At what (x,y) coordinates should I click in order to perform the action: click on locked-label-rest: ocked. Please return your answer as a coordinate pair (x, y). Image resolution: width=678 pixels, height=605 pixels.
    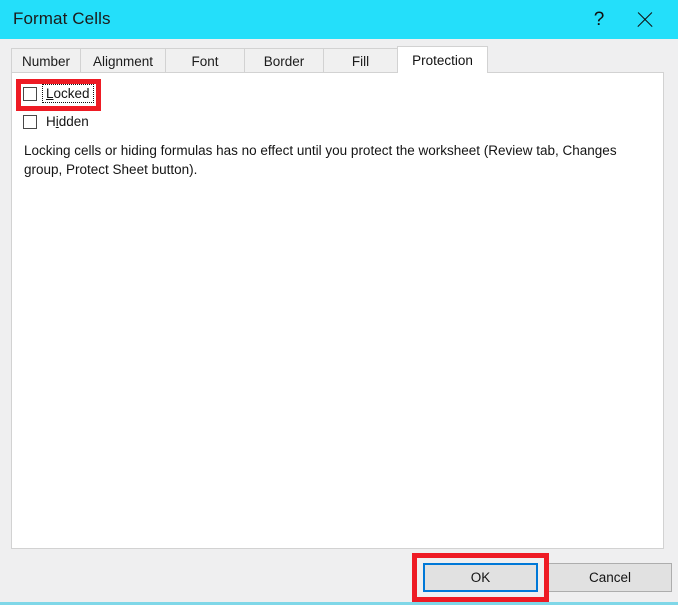
    Looking at the image, I should click on (71, 93).